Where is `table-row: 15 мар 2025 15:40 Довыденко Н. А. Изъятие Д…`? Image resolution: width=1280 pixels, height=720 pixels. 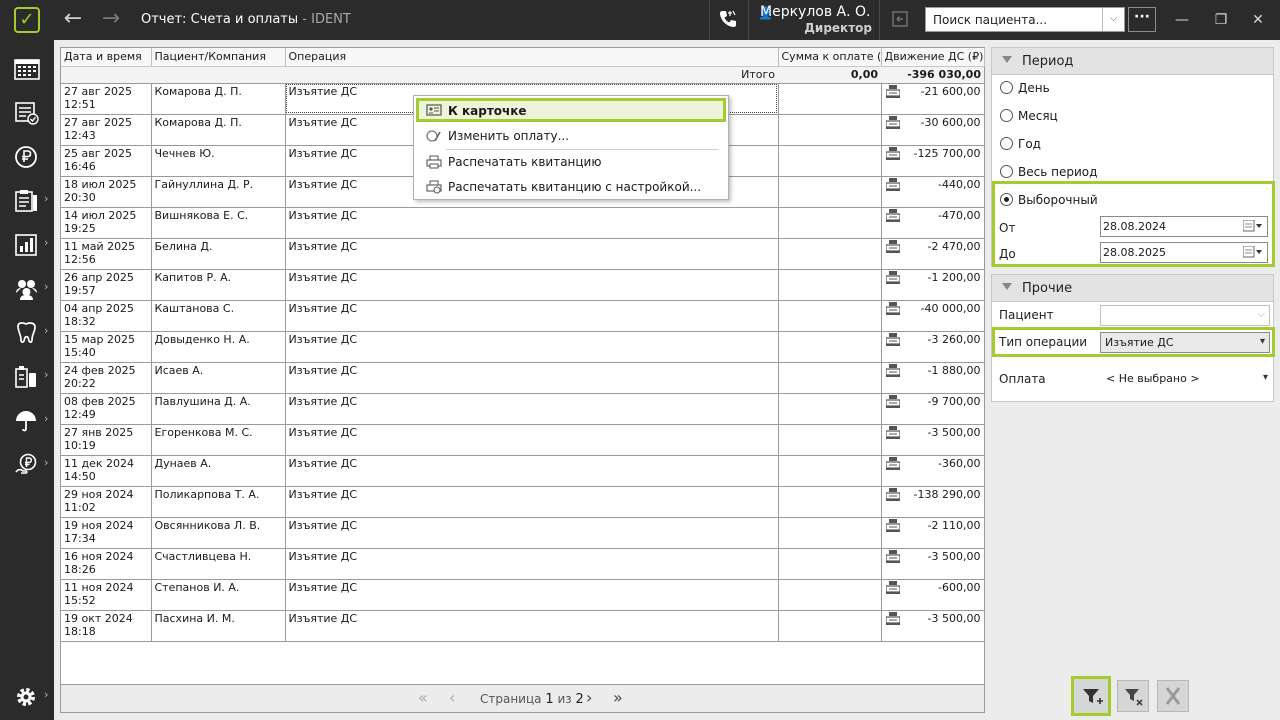
table-row: 15 мар 2025 15:40 Довыденко Н. А. Изъятие Д… is located at coordinates (523, 347).